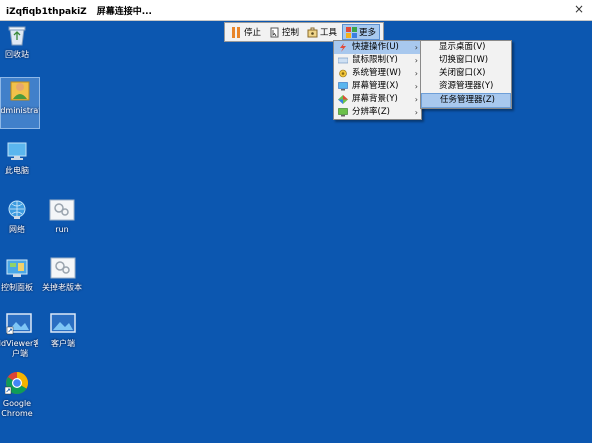  I want to click on menu-item-resolution: 分辨率(Z) ›, so click(377, 112).